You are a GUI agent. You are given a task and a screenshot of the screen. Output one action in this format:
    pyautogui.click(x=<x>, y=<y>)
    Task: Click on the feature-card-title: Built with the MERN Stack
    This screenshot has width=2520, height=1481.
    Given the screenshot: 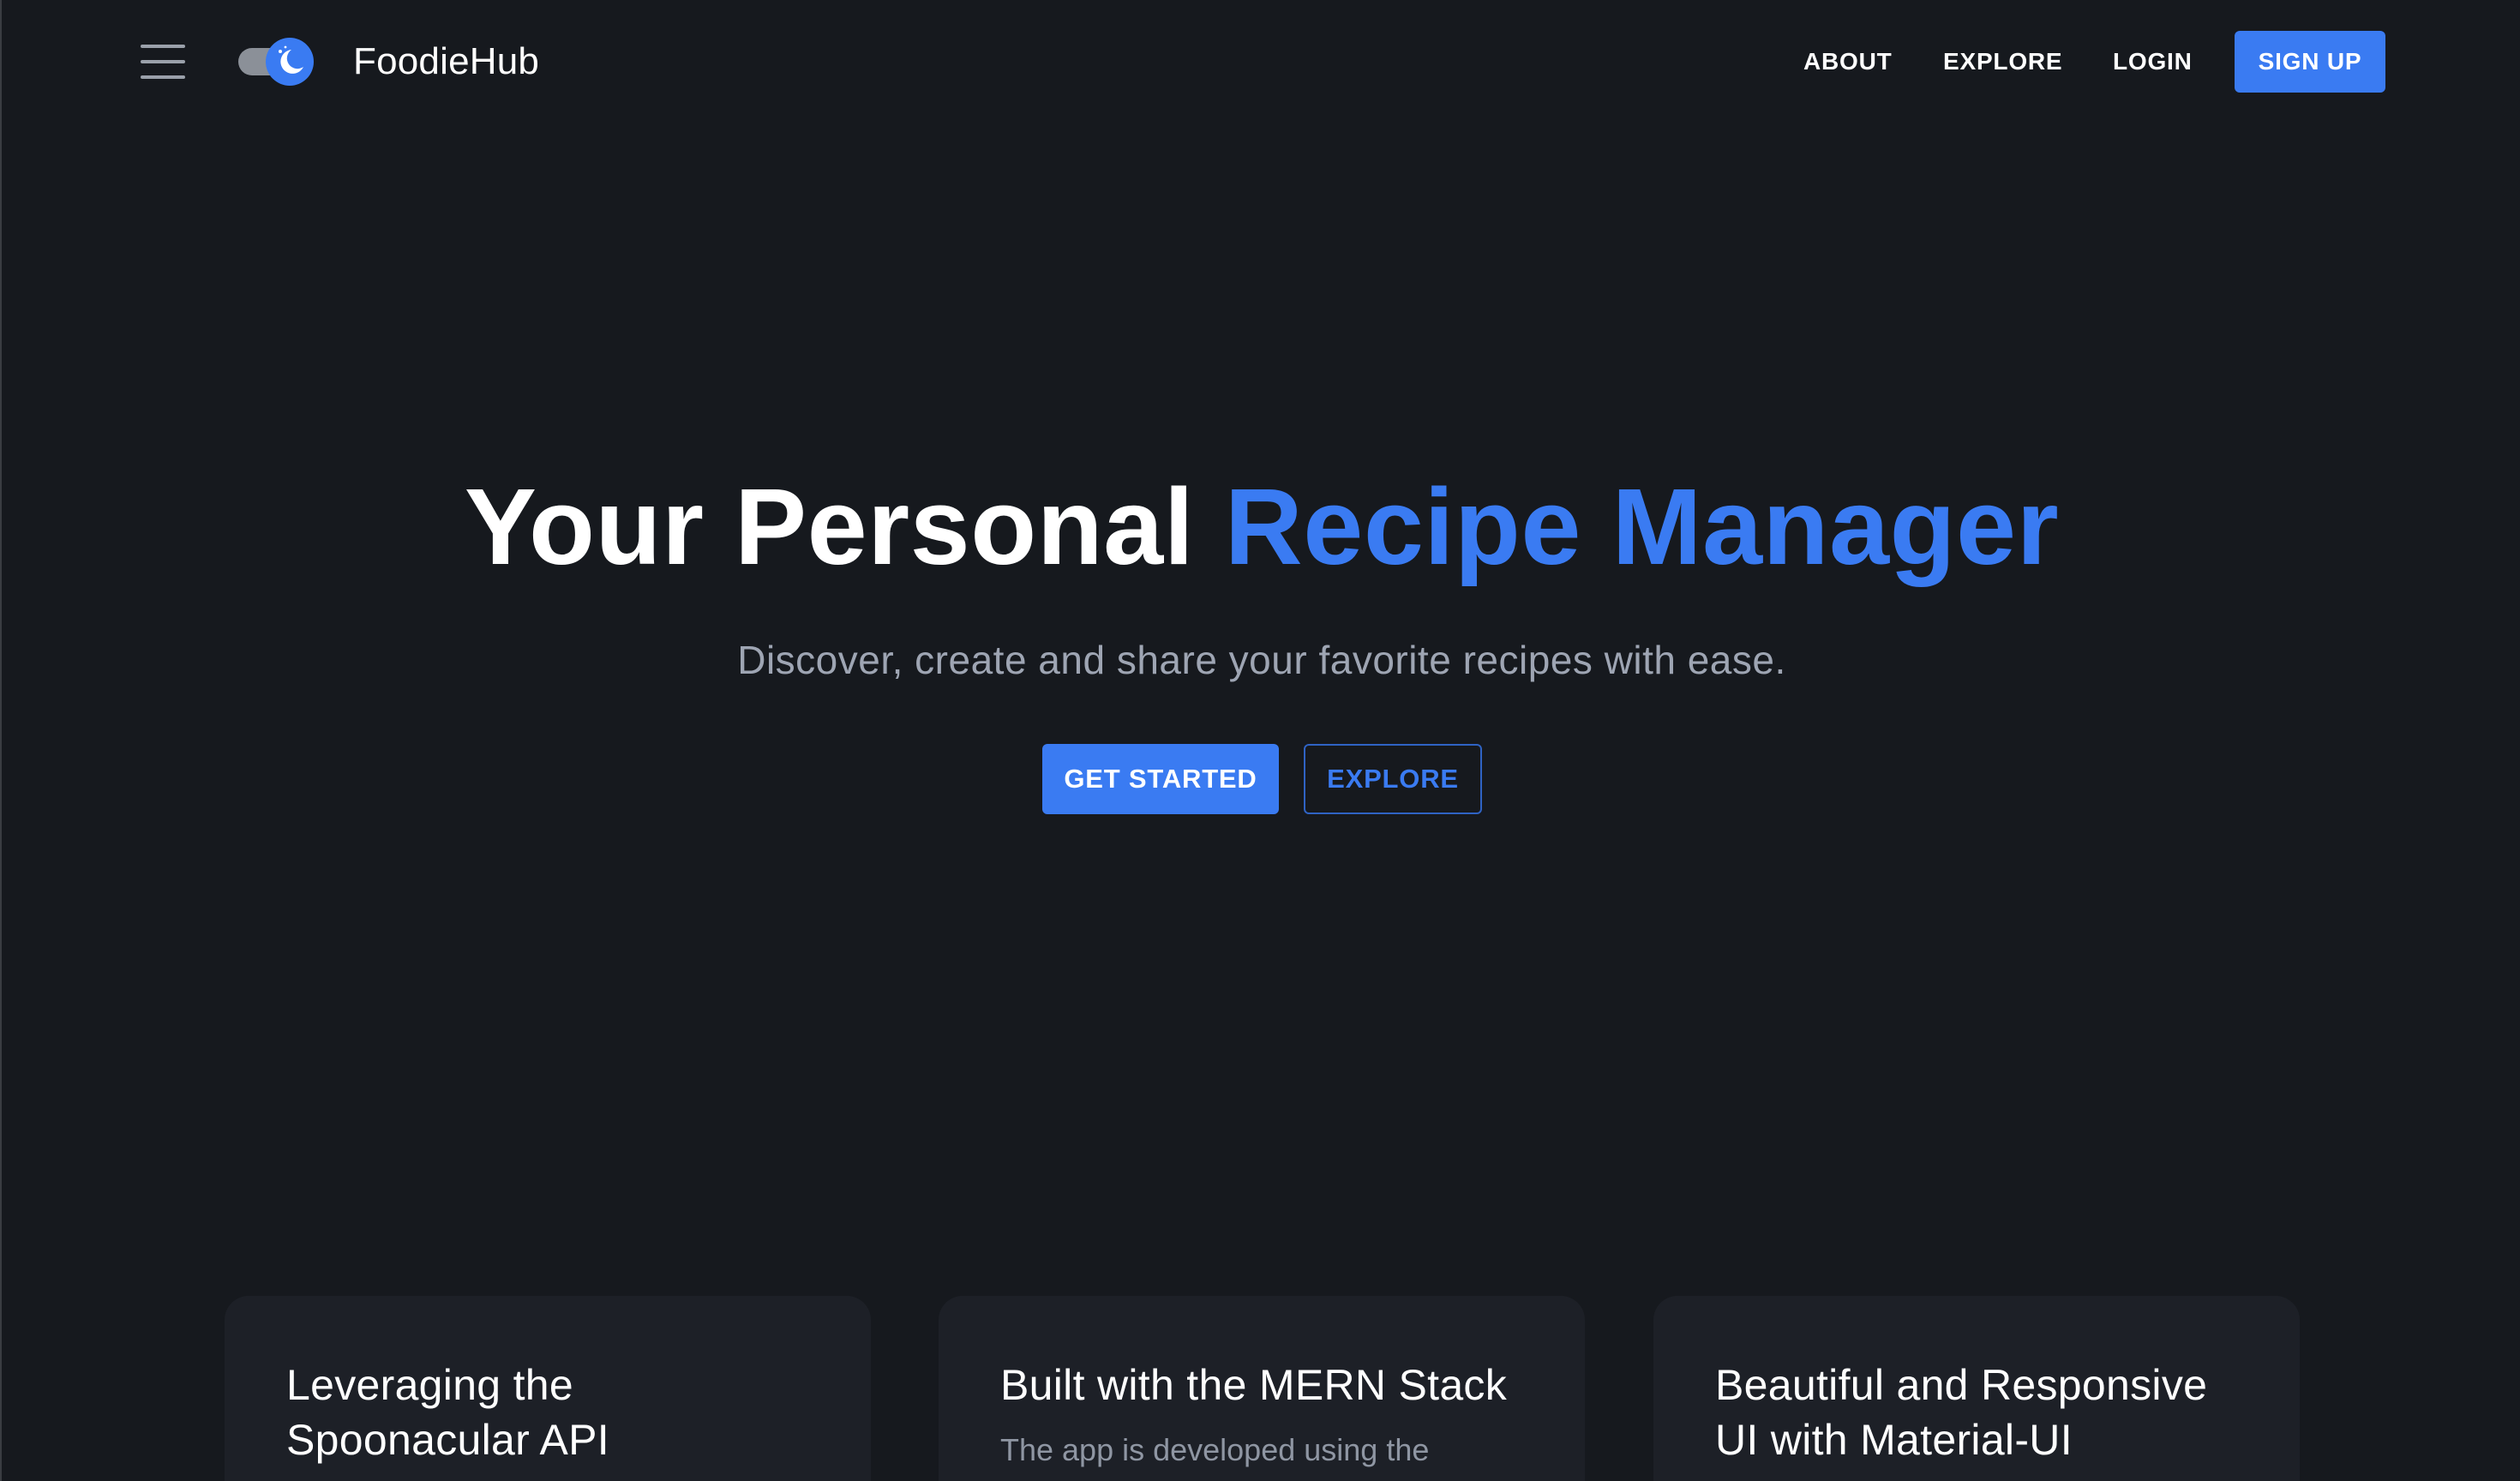 What is the action you would take?
    pyautogui.click(x=1254, y=1385)
    